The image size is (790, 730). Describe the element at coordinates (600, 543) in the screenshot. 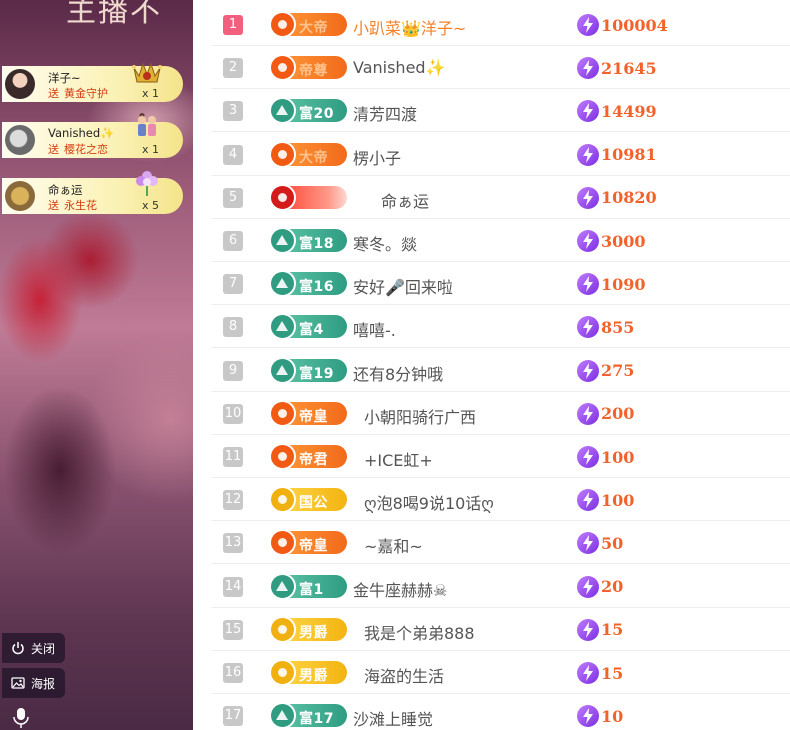

I see `contribution-score: 50` at that location.